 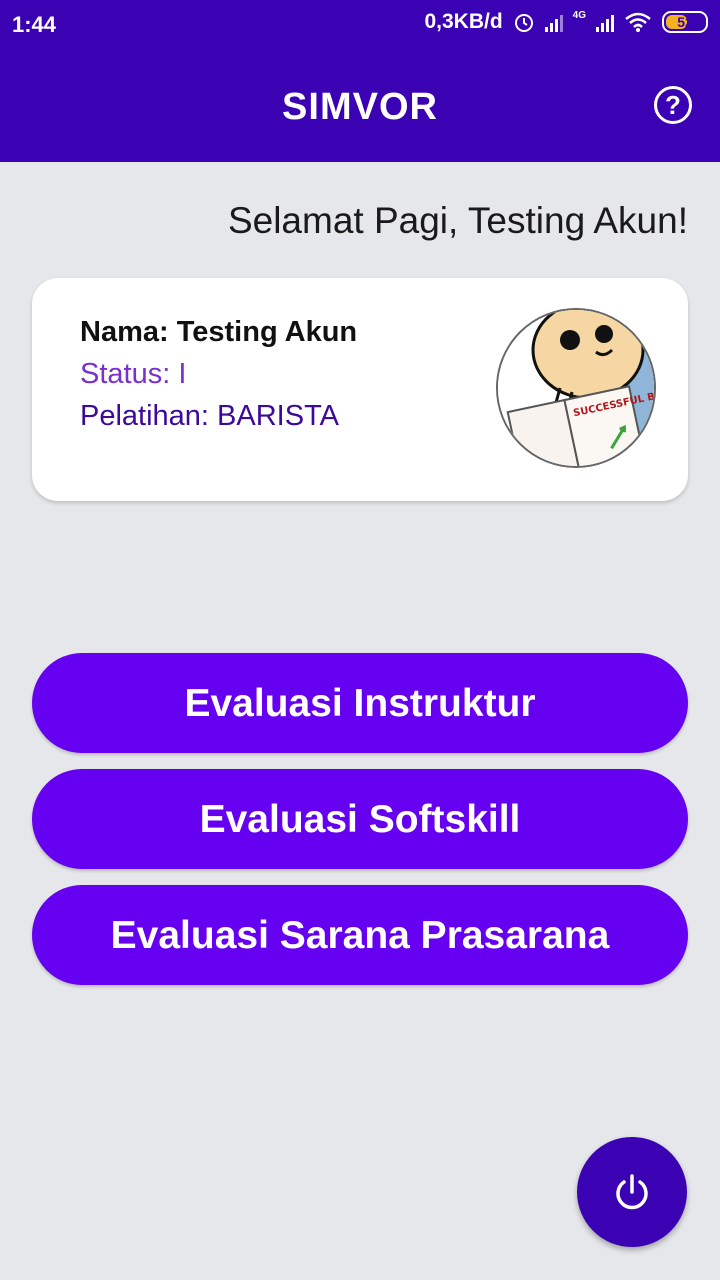 What do you see at coordinates (360, 819) in the screenshot?
I see `evaluasi-softskill-button: Evaluasi Softskill` at bounding box center [360, 819].